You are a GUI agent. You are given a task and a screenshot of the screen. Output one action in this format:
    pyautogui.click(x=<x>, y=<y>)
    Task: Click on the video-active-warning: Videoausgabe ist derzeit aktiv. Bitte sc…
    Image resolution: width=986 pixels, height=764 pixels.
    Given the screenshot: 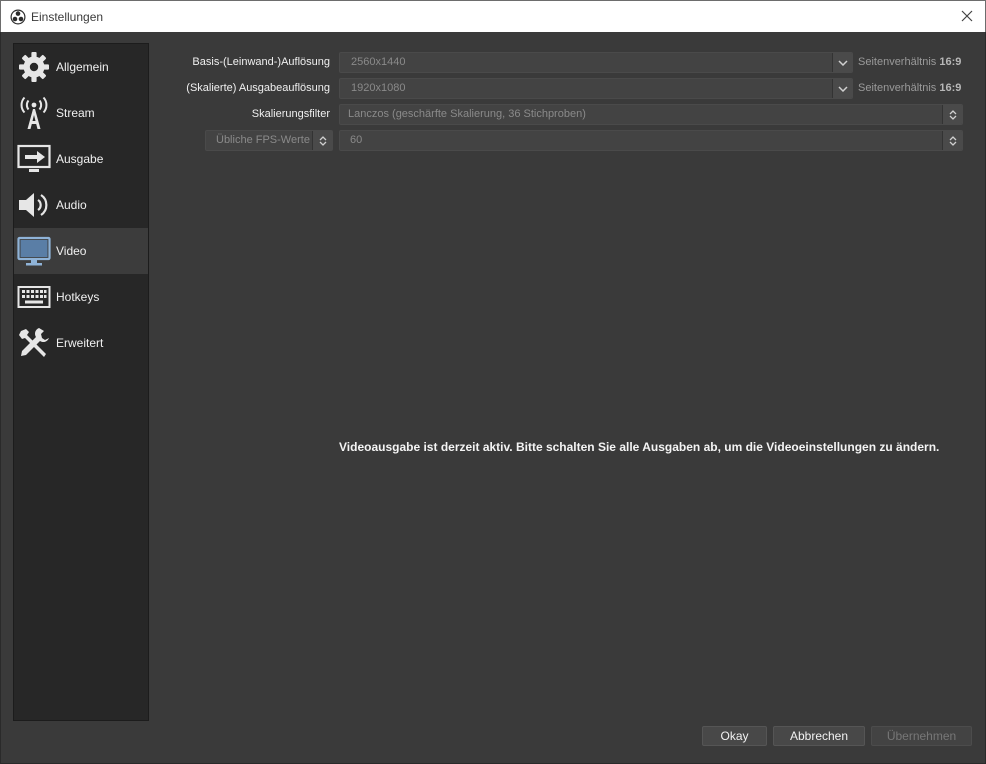 What is the action you would take?
    pyautogui.click(x=639, y=447)
    